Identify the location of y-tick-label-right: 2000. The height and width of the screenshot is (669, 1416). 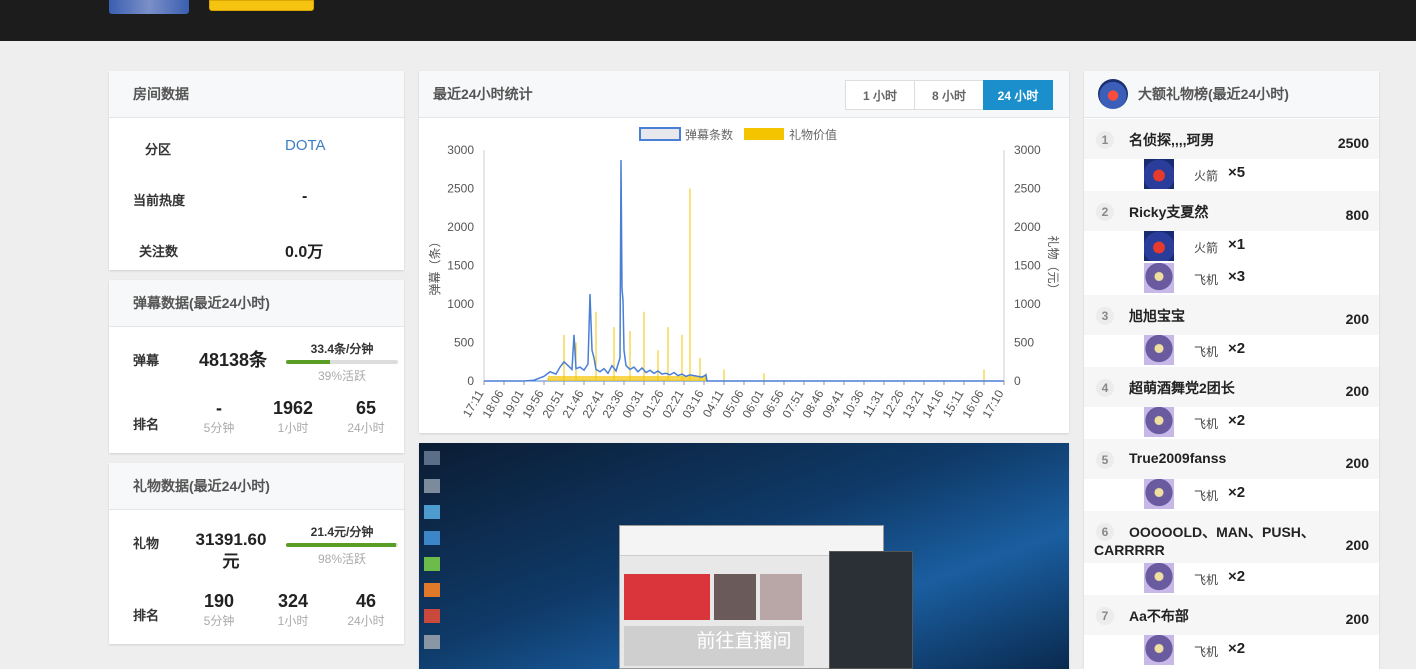
(1027, 227).